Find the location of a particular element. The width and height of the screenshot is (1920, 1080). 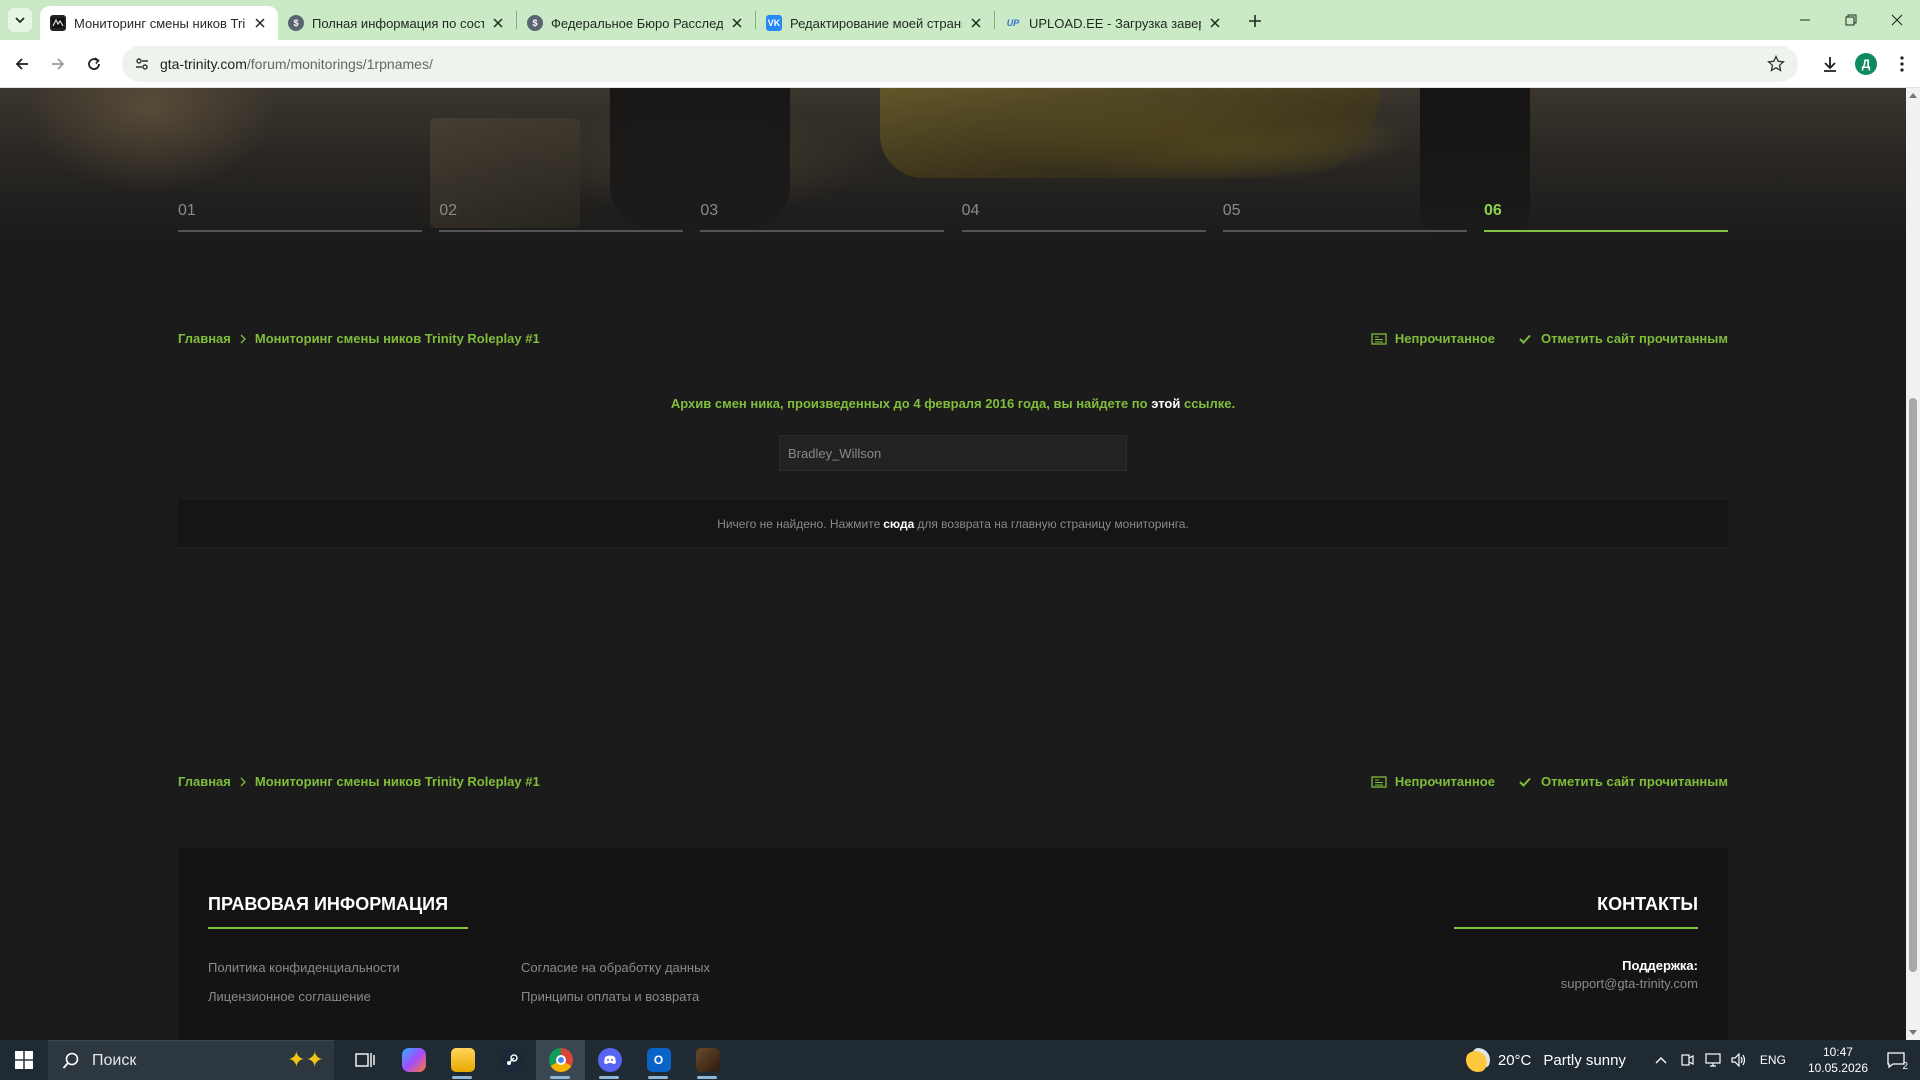

weather-widget: 20°C Partly sunny is located at coordinates (1545, 1060).